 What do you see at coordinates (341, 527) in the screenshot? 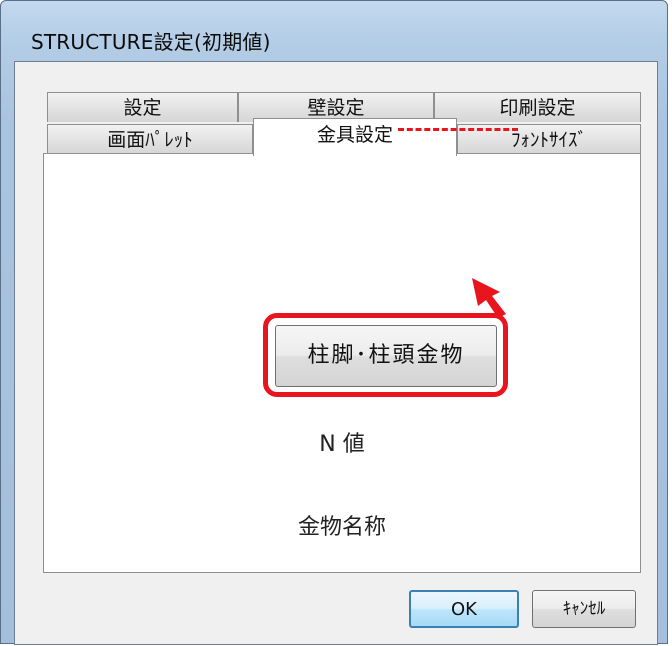
I see `hardware-name-label: 金物名称` at bounding box center [341, 527].